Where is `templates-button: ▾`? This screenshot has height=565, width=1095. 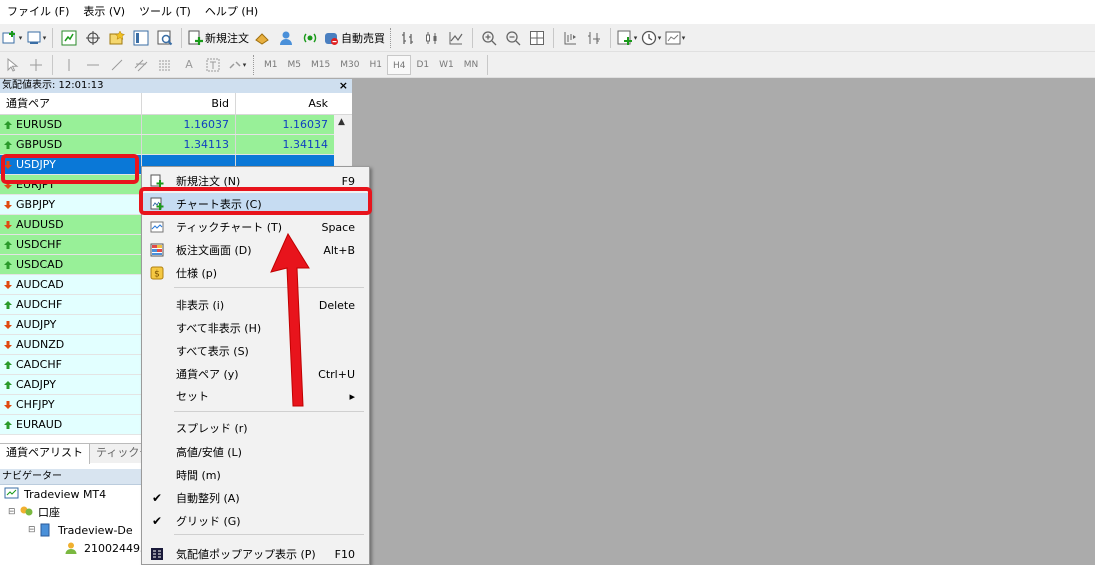 templates-button: ▾ is located at coordinates (675, 38).